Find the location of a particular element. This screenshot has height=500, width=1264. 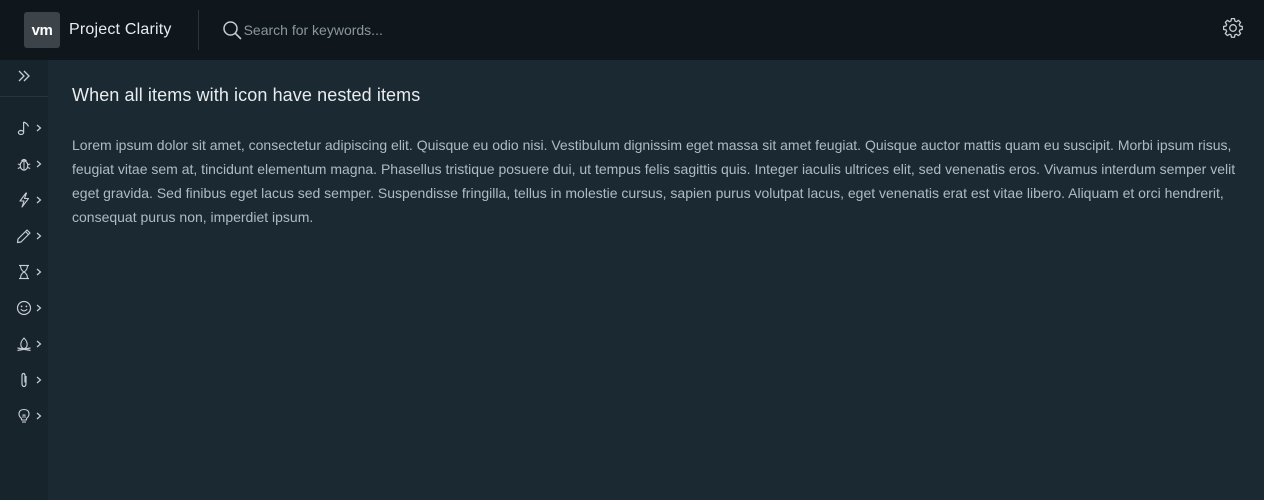

app-title: Project Clarity is located at coordinates (120, 29).